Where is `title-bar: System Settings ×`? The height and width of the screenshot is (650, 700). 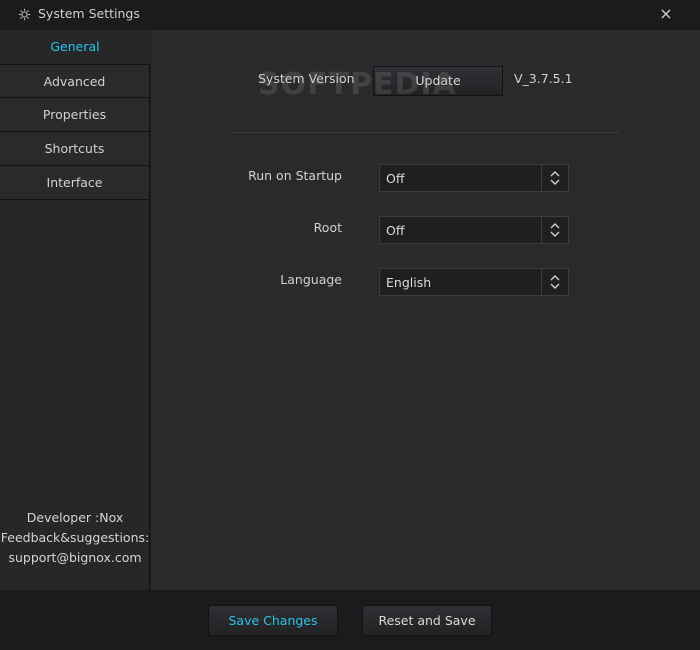
title-bar: System Settings × is located at coordinates (350, 15).